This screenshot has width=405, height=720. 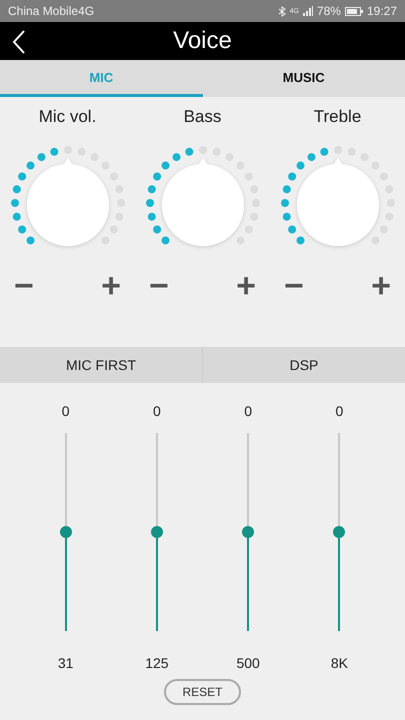 I want to click on signal-icon, so click(x=307, y=11).